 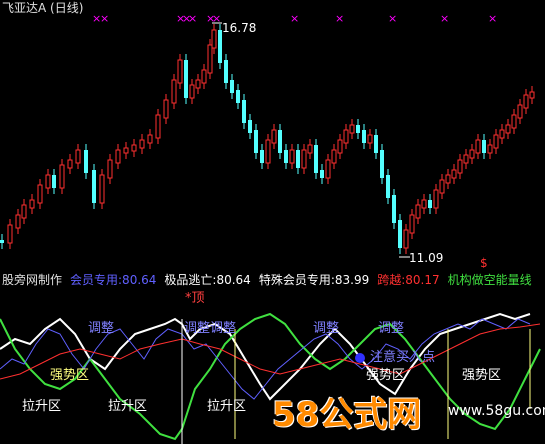 I want to click on pull-zone-label-3: 拉升区, so click(x=227, y=406).